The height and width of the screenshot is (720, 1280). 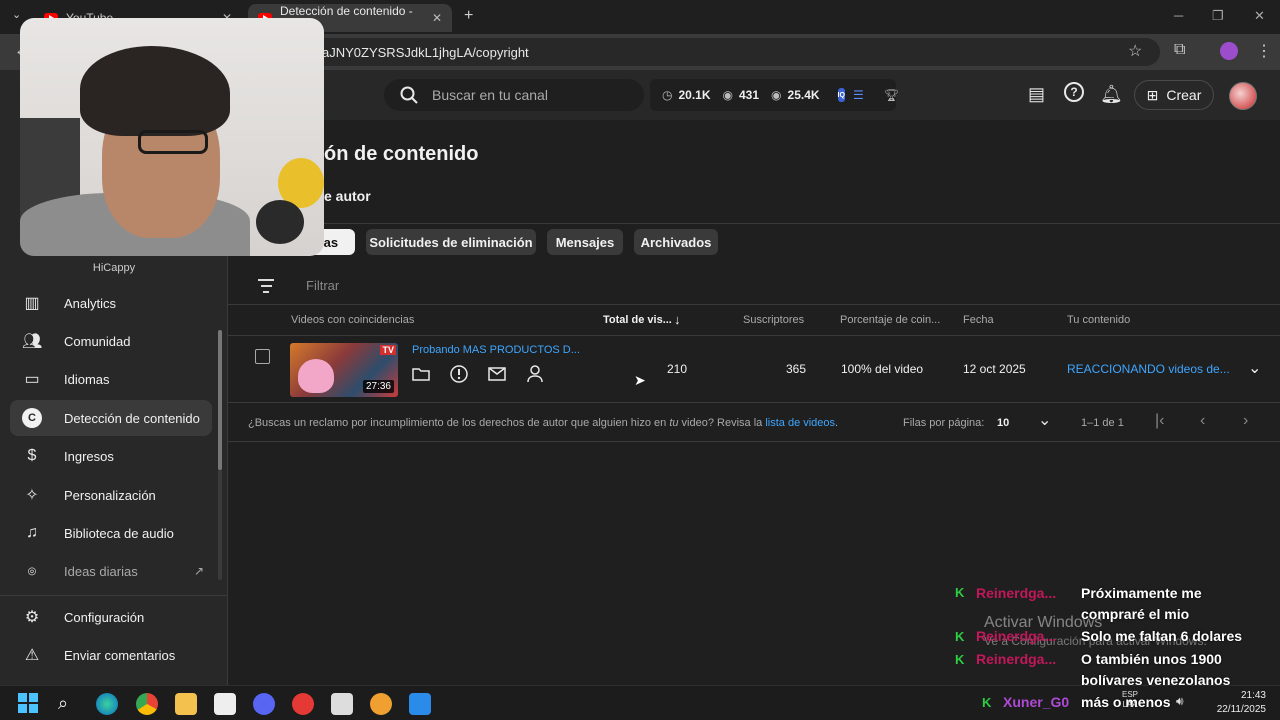 I want to click on ideas-icon: ◎, so click(x=32, y=571).